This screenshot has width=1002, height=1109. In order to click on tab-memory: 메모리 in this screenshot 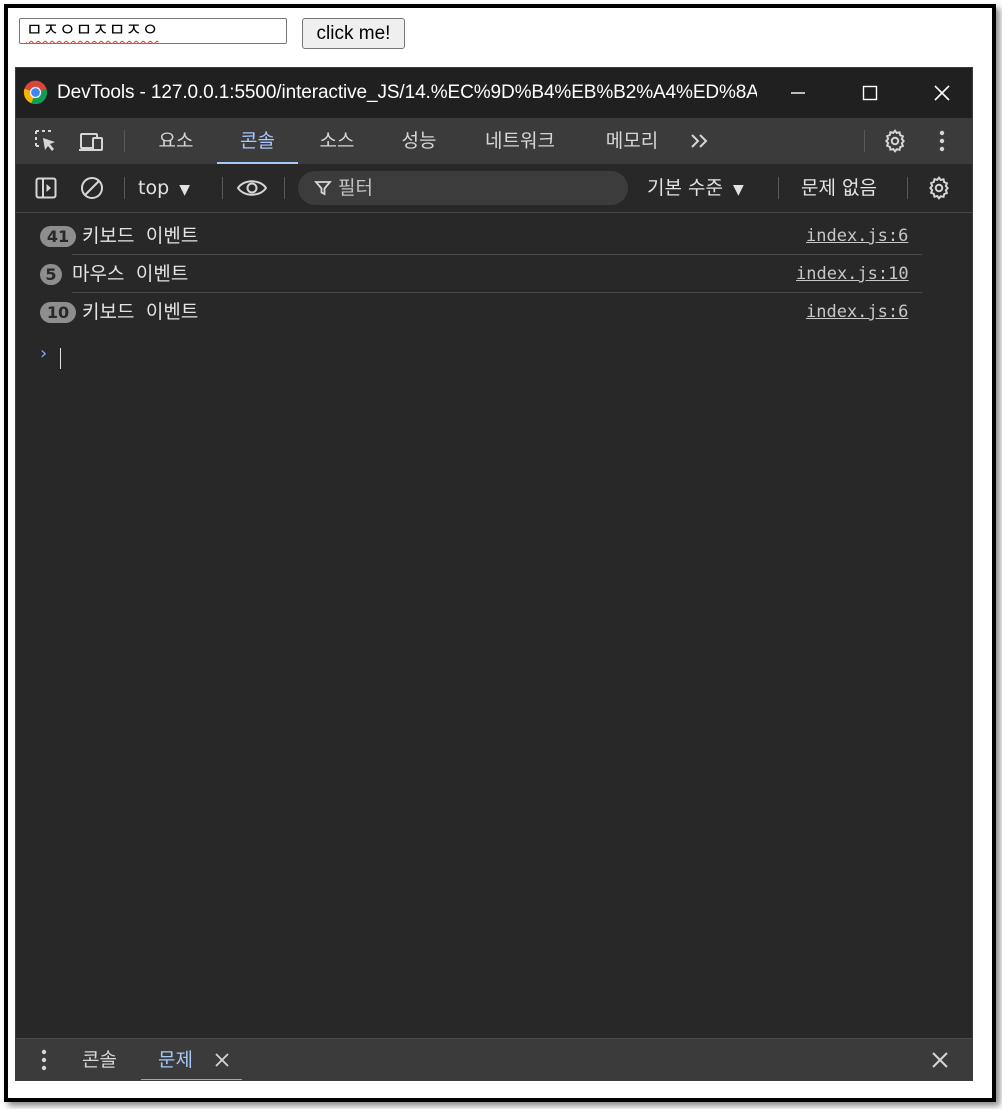, I will do `click(632, 141)`.